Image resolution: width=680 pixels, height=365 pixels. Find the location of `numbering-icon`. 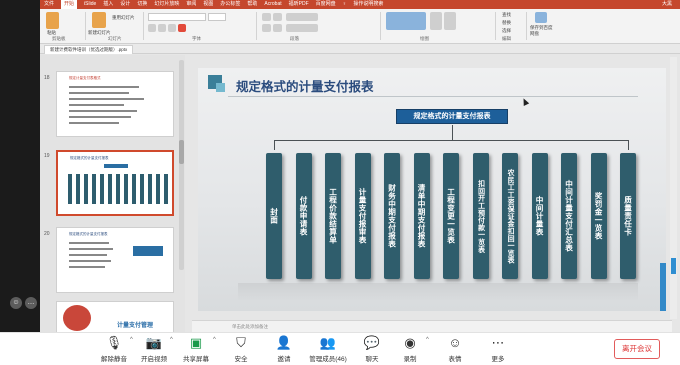

numbering-icon is located at coordinates (277, 17).